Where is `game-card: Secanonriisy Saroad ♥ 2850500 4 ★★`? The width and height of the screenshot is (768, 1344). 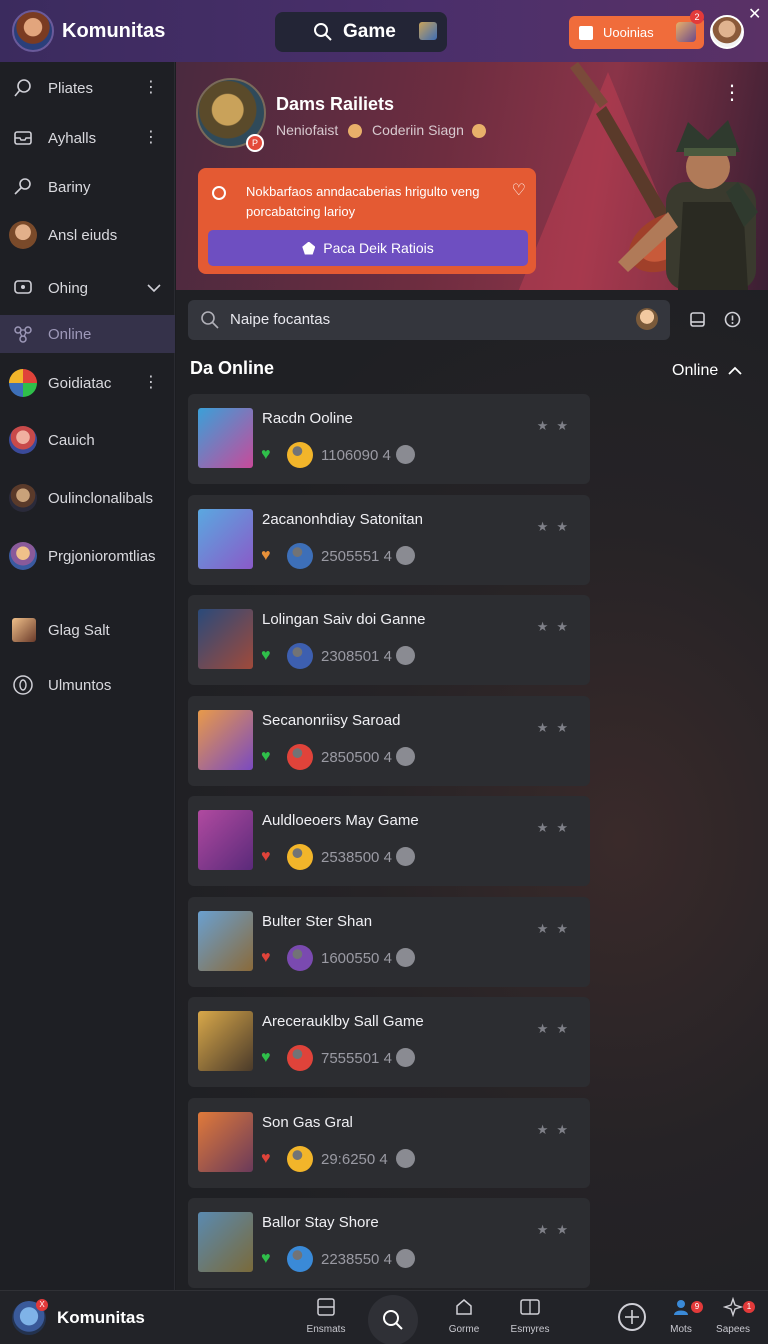
game-card: Secanonriisy Saroad ♥ 2850500 4 ★★ is located at coordinates (389, 741).